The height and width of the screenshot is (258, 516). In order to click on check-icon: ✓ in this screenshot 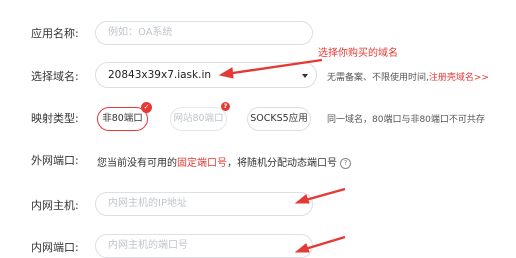, I will do `click(146, 107)`.